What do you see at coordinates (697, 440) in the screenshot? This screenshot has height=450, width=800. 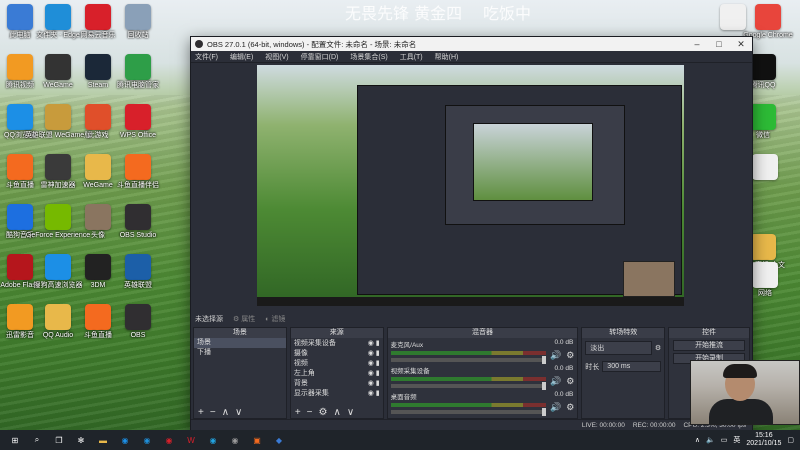 I see `tray-expand-icon: ∧` at bounding box center [697, 440].